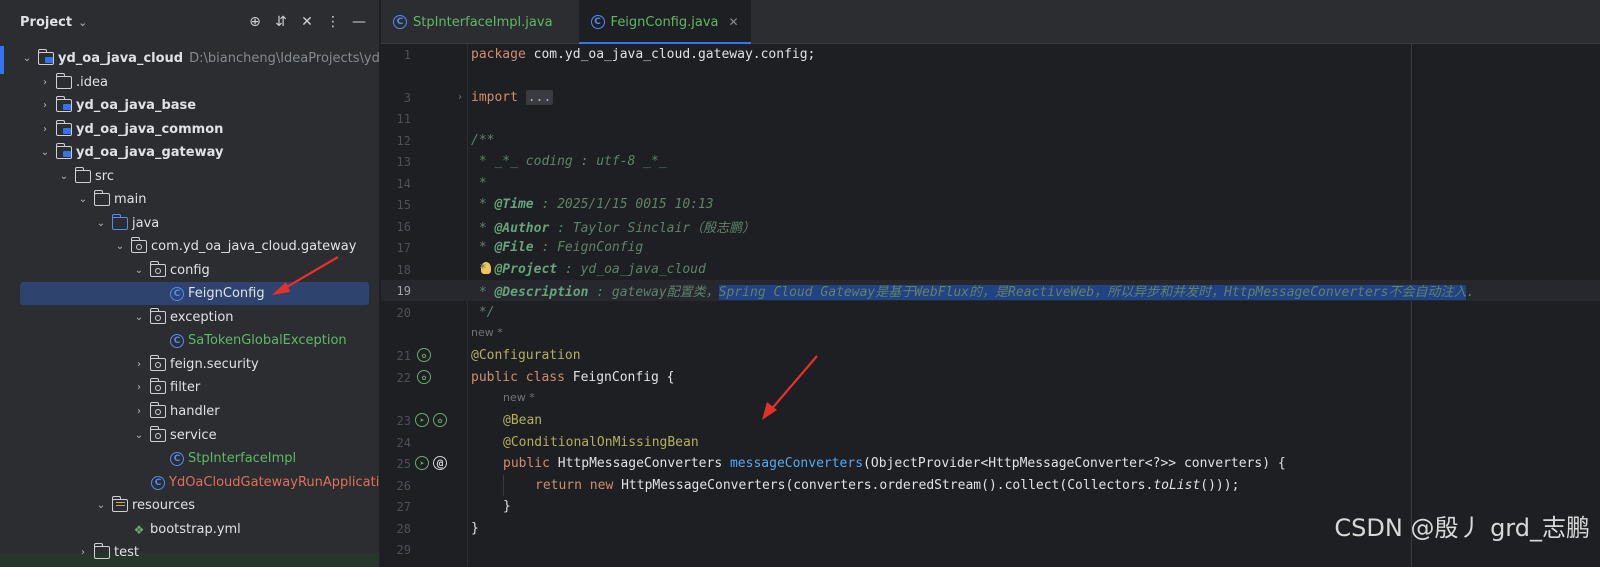 The width and height of the screenshot is (1600, 567). Describe the element at coordinates (121, 58) in the screenshot. I see `tree-item-label: yd_oa_java_cloud` at that location.